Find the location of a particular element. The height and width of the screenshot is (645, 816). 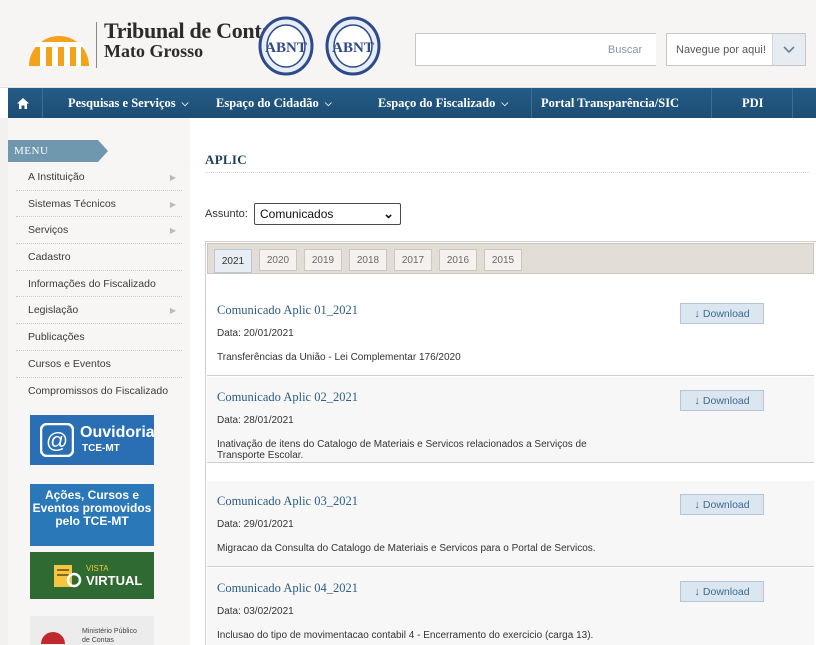

sidebar-item-cadastro: Cadastro is located at coordinates (99, 257).